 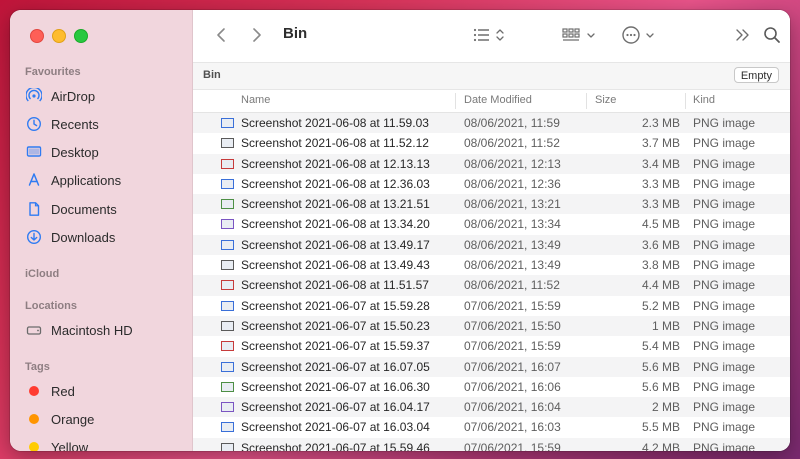 I want to click on sidebar-item-label: Applications, so click(x=86, y=180).